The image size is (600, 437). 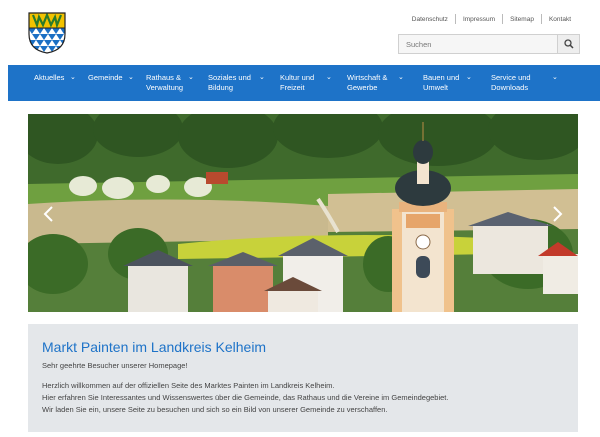 I want to click on chevron-right-icon, so click(x=558, y=214).